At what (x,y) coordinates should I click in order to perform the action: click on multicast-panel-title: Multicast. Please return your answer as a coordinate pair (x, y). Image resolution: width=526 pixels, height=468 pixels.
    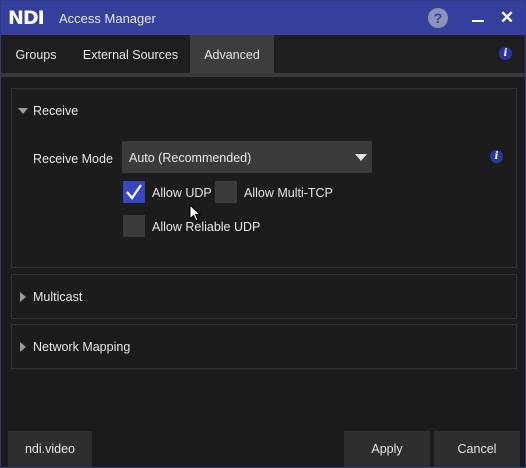
    Looking at the image, I should click on (58, 297).